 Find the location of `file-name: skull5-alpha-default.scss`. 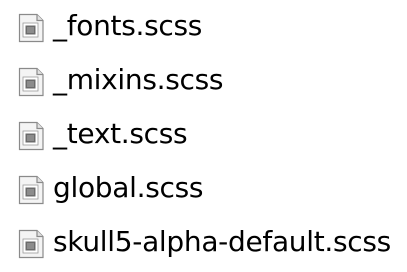

file-name: skull5-alpha-default.scss is located at coordinates (222, 241).